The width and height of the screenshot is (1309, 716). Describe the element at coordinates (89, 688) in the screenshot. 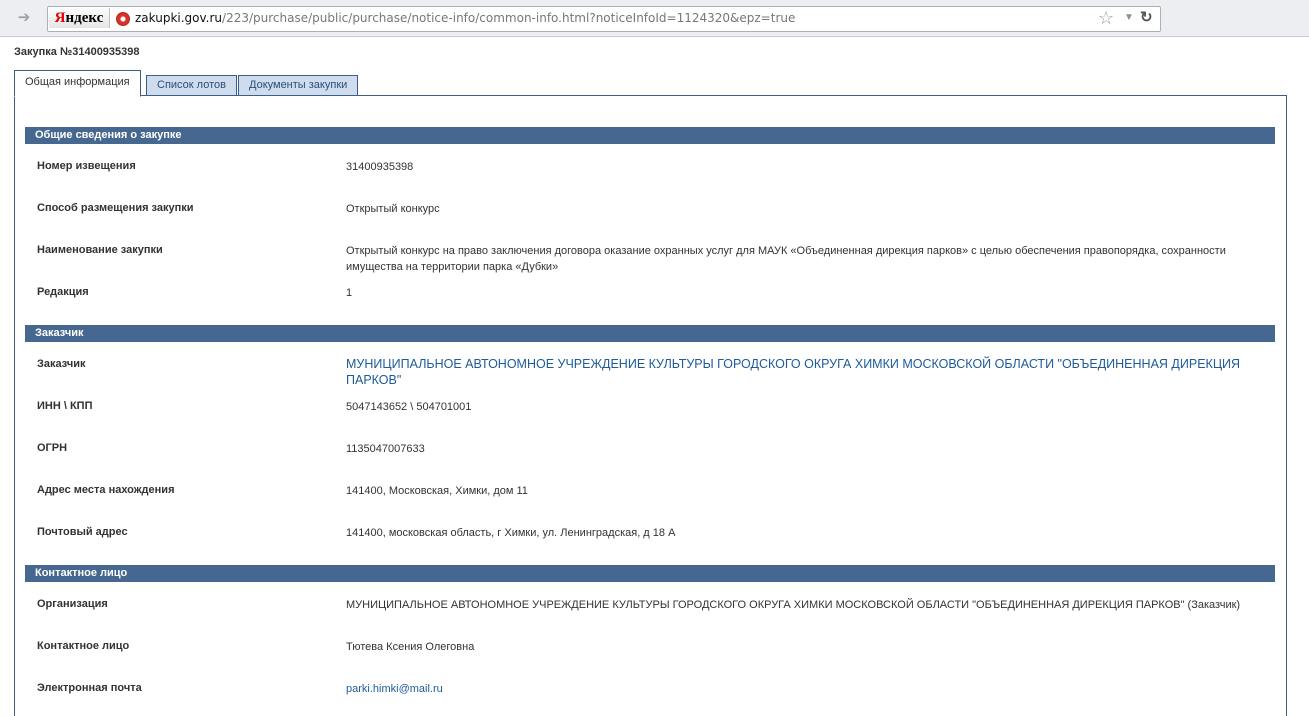

I see `label-email: Электронная почта` at that location.